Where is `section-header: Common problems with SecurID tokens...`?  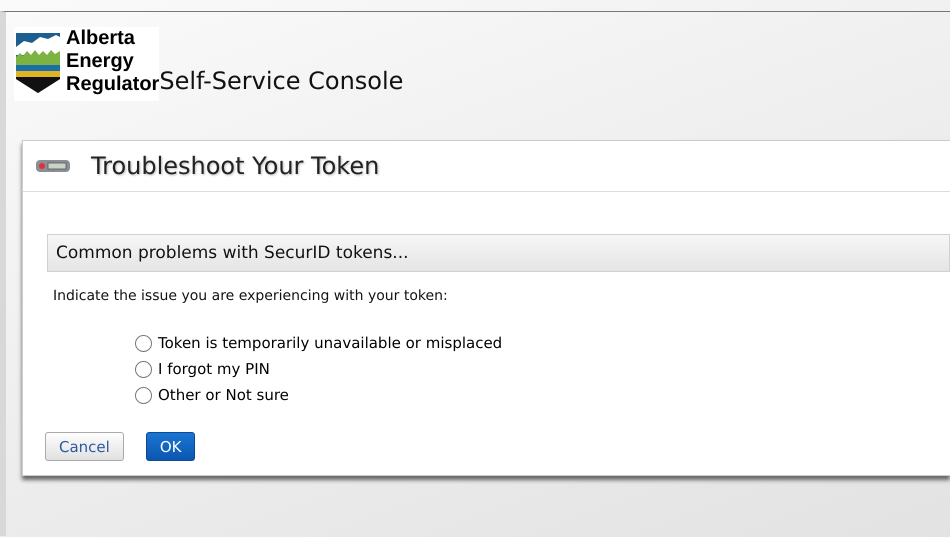
section-header: Common problems with SecurID tokens... is located at coordinates (498, 253).